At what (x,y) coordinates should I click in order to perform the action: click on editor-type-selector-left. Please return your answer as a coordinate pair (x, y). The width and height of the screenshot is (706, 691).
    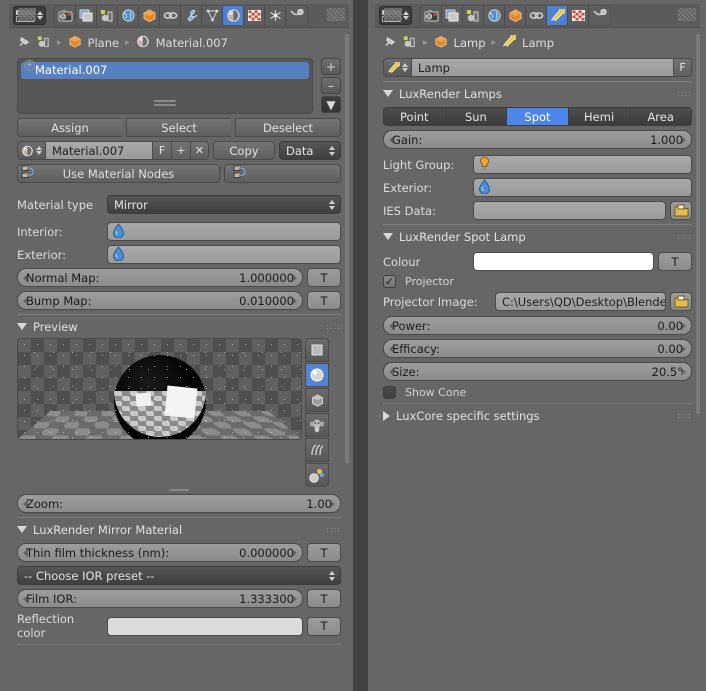
    Looking at the image, I should click on (29, 15).